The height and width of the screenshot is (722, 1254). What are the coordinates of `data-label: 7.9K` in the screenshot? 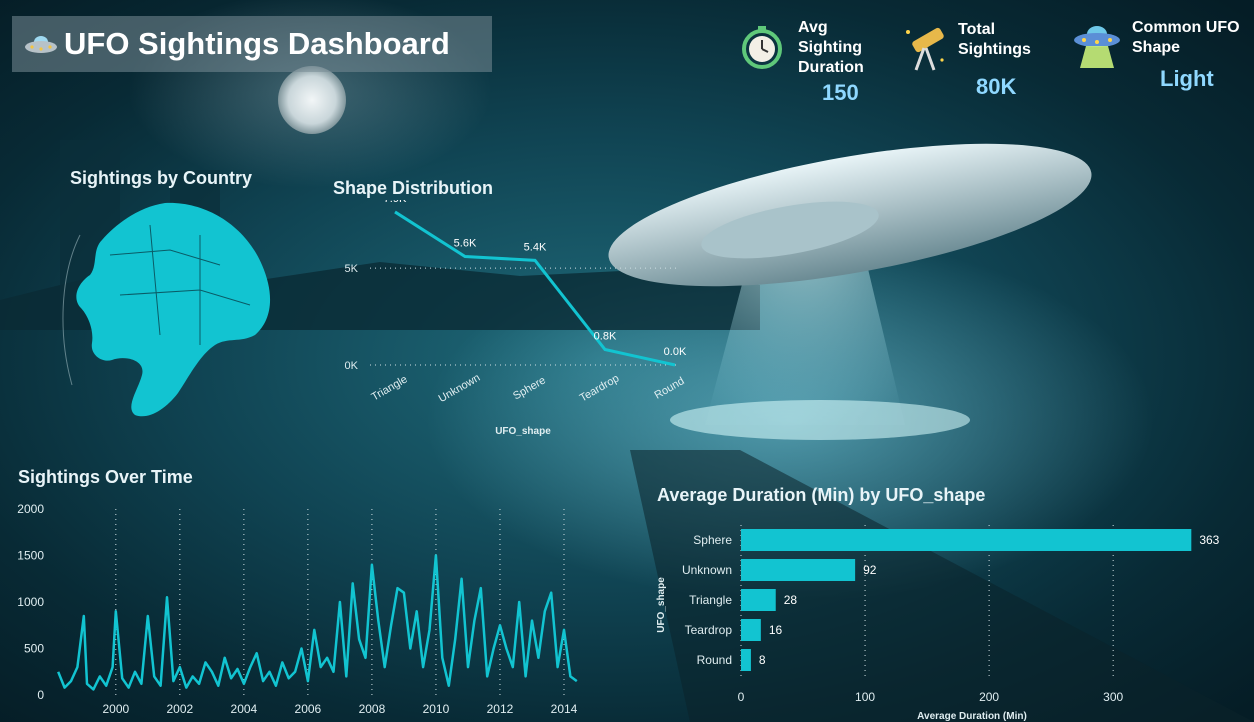 It's located at (395, 202).